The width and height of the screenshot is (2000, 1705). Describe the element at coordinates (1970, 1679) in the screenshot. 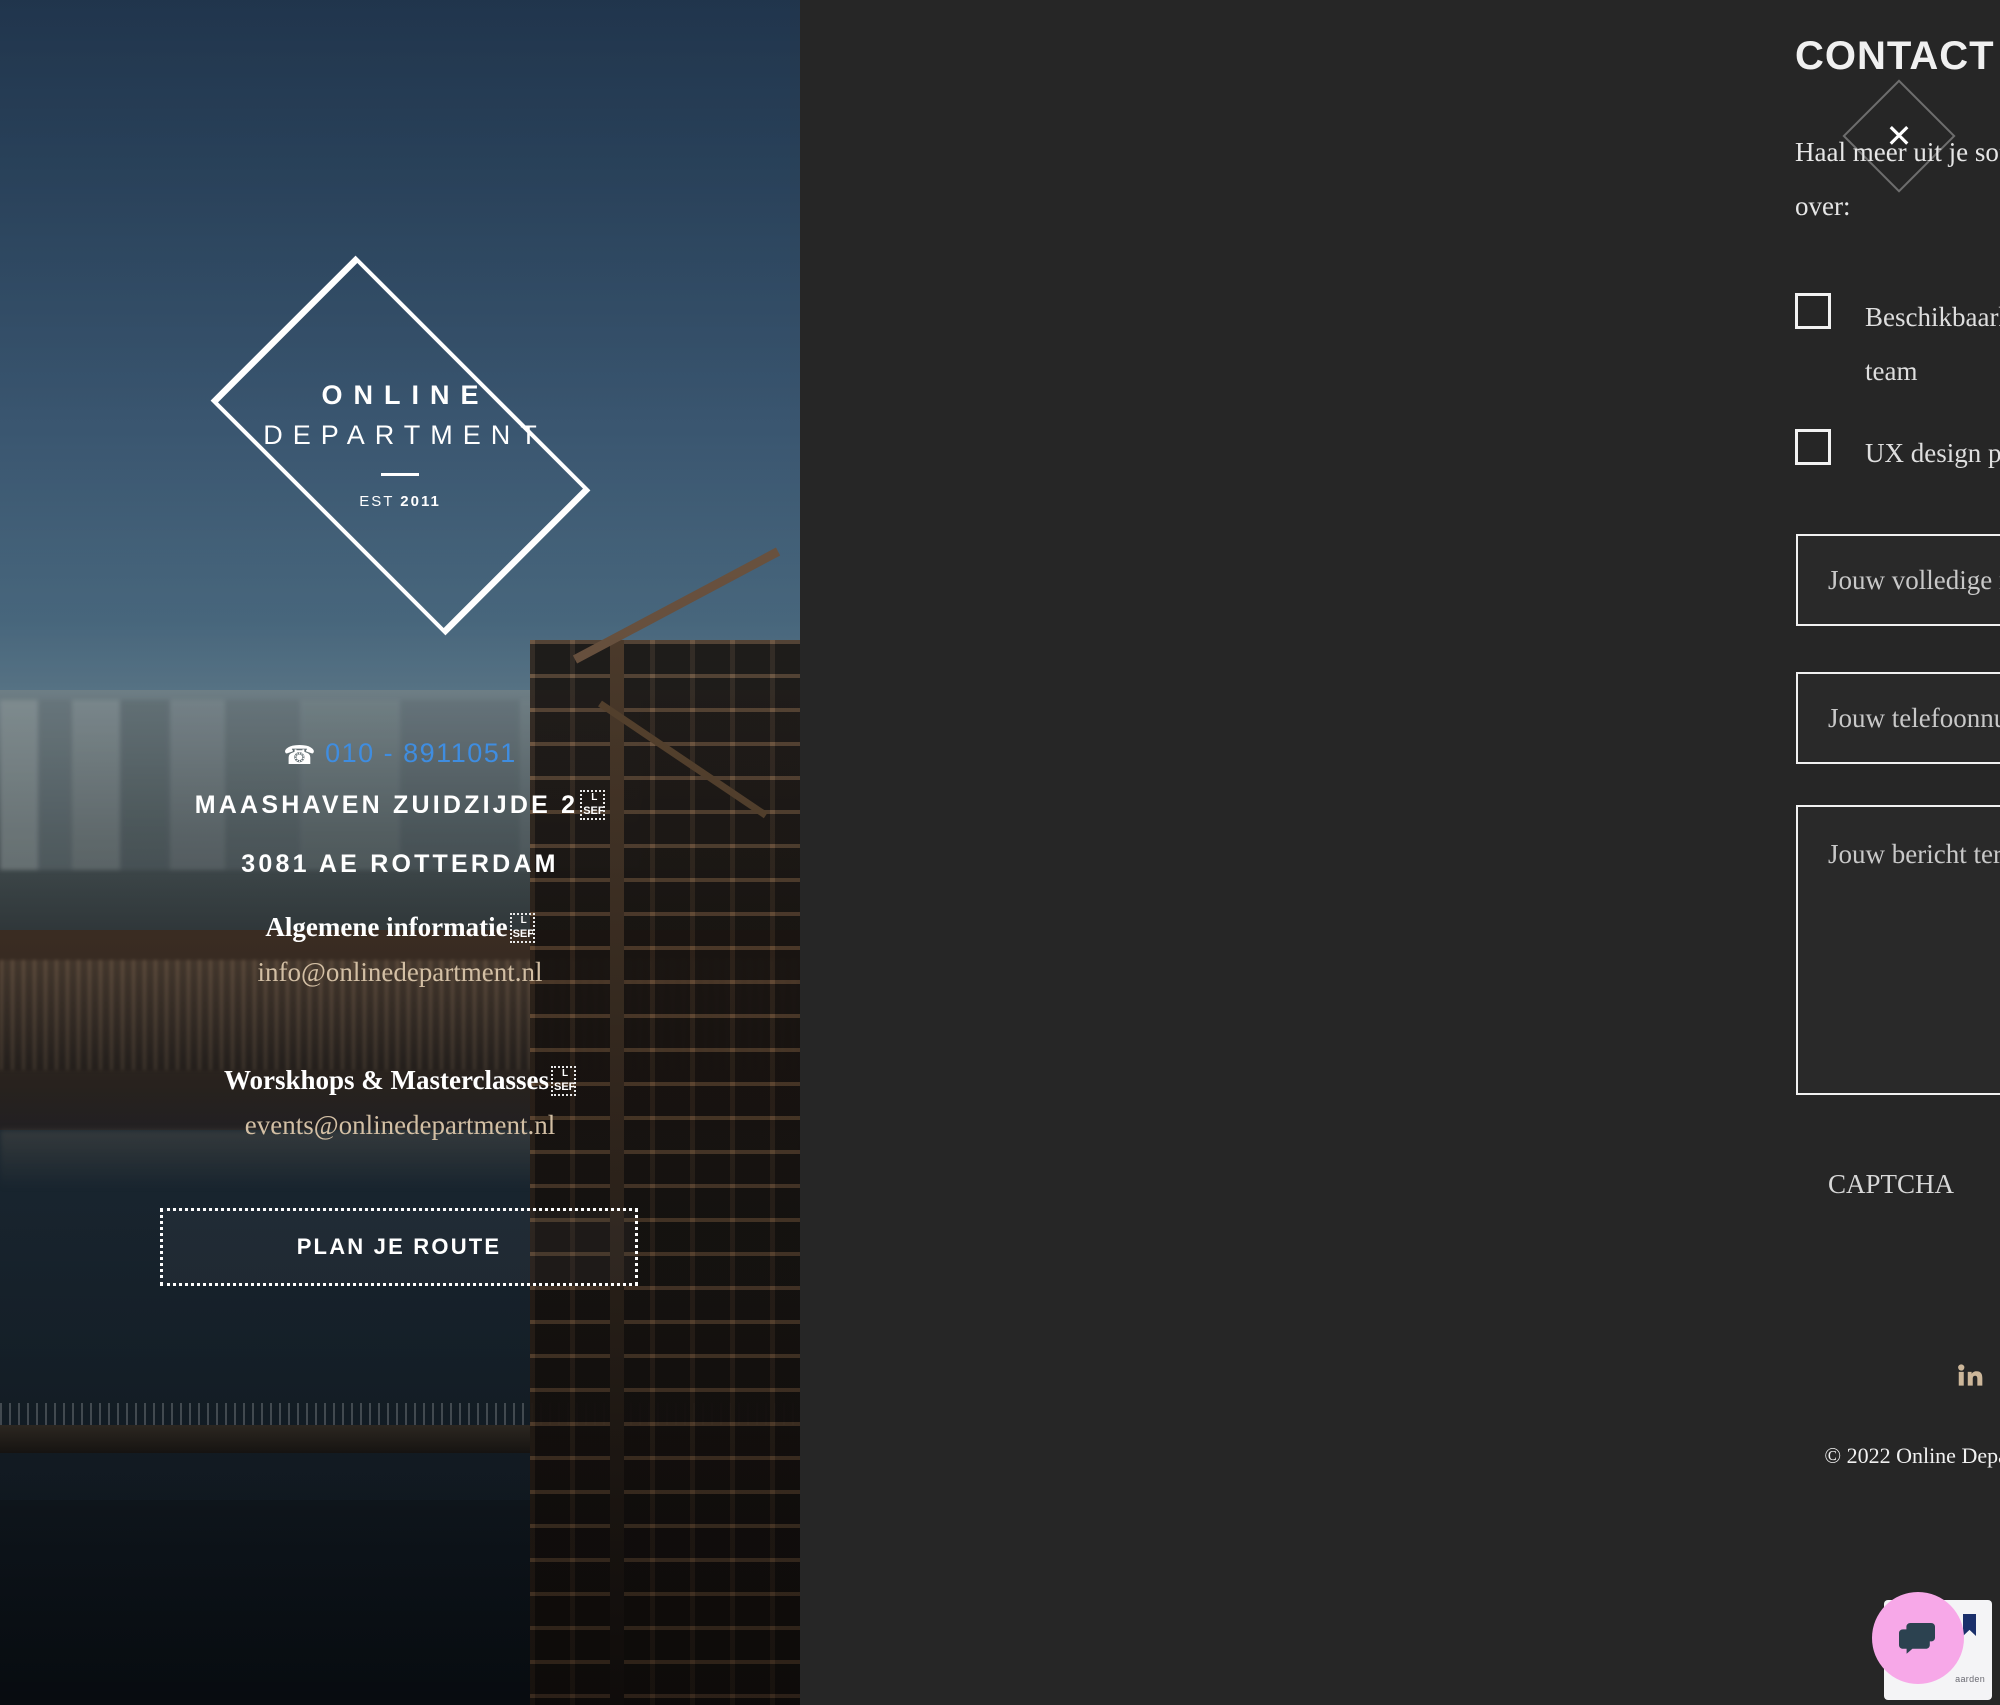

I see `chat-card-text: aarden` at that location.